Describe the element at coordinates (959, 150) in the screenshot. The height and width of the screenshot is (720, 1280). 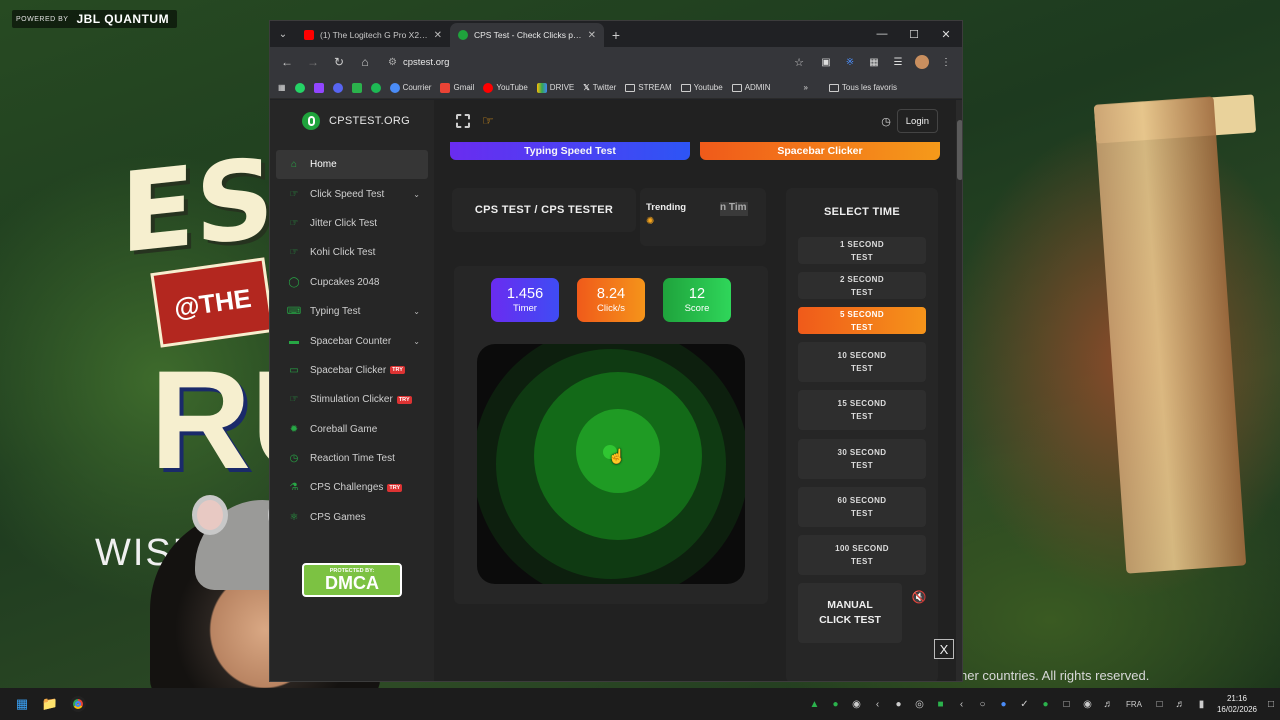
I see `scrollbar-thumb` at that location.